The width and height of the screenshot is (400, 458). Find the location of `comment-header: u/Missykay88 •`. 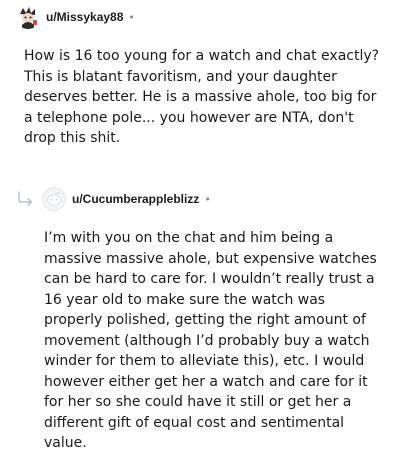

comment-header: u/Missykay88 • is located at coordinates (75, 17).